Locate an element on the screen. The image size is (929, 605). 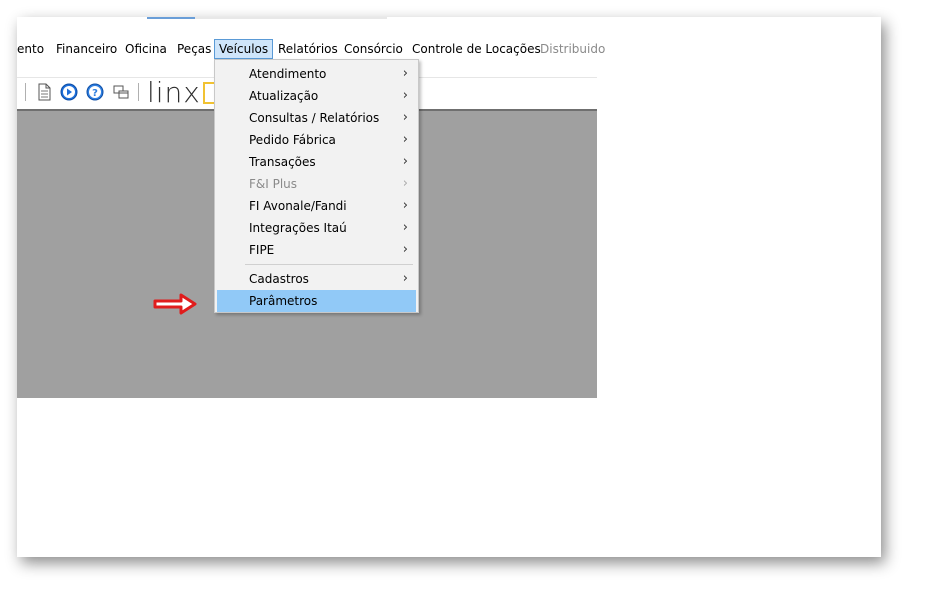
red-arrow-icon is located at coordinates (176, 304).